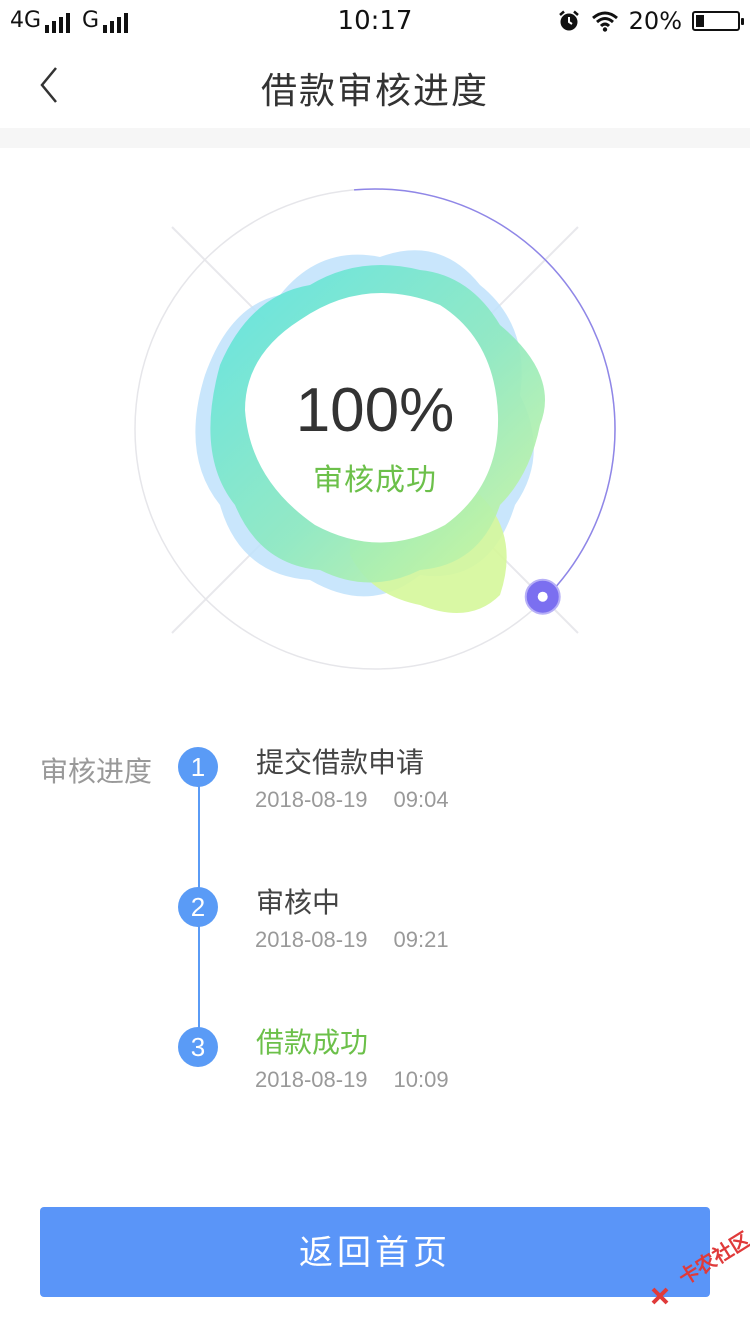  I want to click on step-title: 提交借款申请, so click(340, 762).